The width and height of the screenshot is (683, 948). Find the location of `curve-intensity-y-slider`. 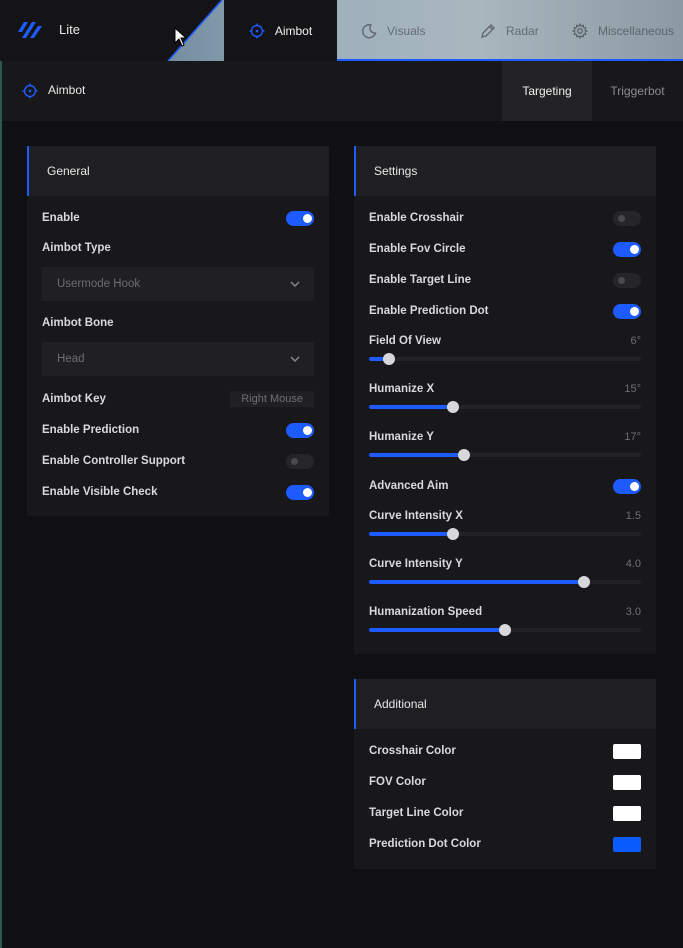

curve-intensity-y-slider is located at coordinates (505, 582).